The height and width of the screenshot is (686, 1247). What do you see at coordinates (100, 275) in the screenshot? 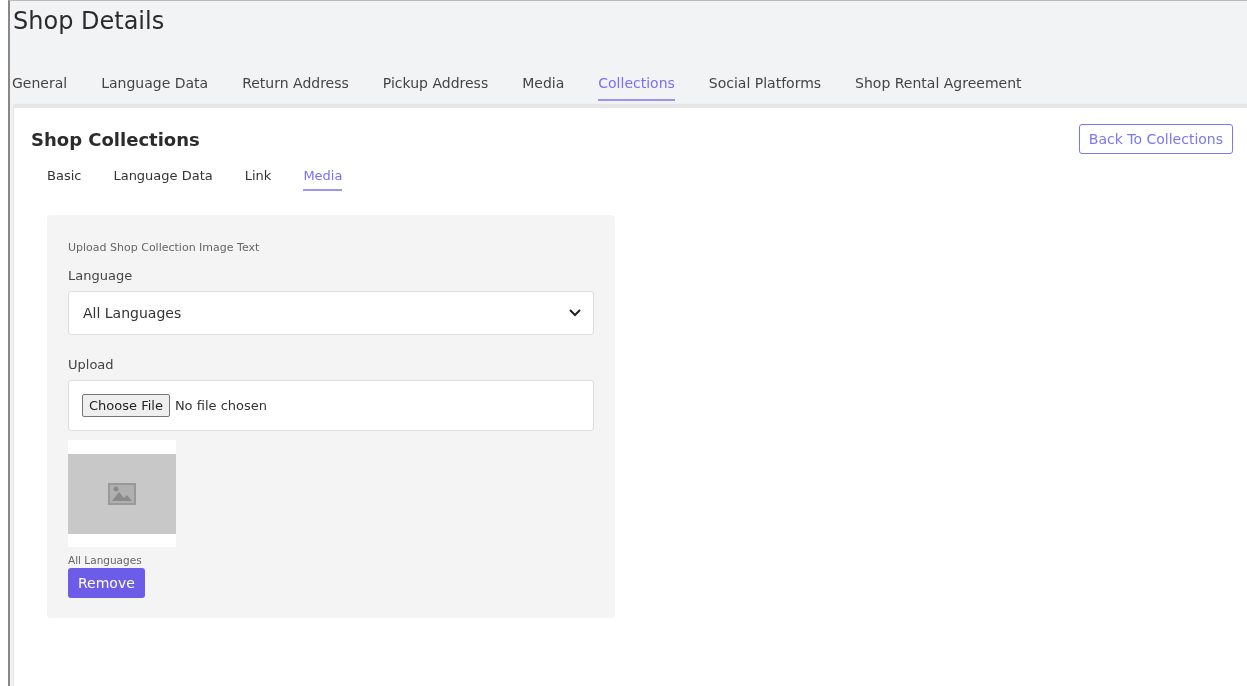
I see `field-label: Language` at bounding box center [100, 275].